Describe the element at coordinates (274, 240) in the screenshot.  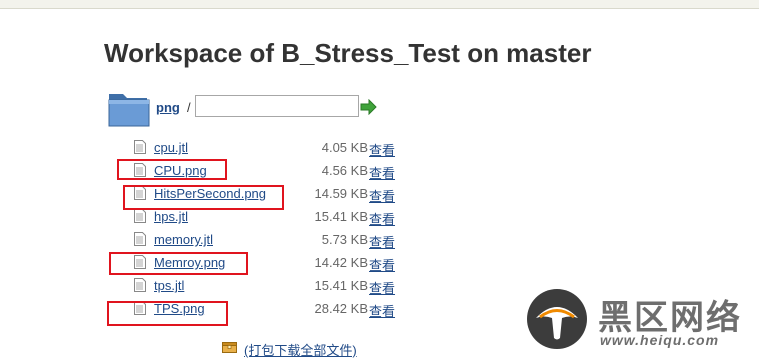
I see `list-item: memory.jtl 5.73 KB 查看` at that location.